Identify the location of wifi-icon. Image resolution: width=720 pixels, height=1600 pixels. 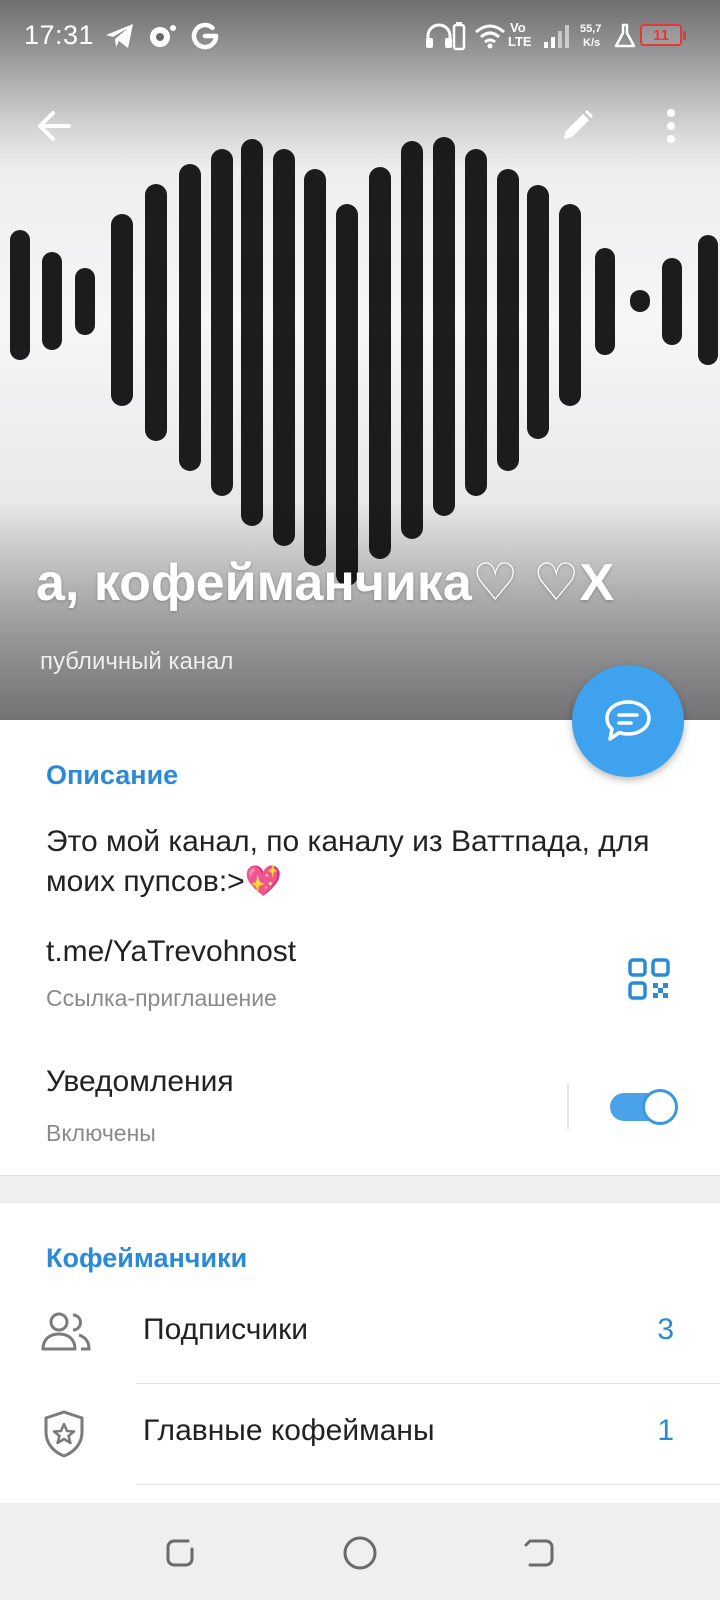
(490, 36).